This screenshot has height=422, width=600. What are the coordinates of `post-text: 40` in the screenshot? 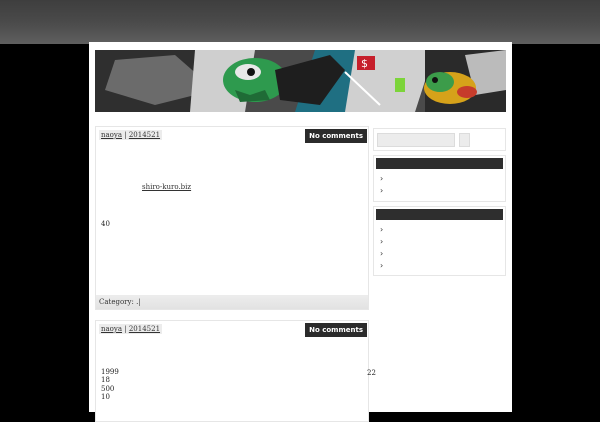 It's located at (105, 224).